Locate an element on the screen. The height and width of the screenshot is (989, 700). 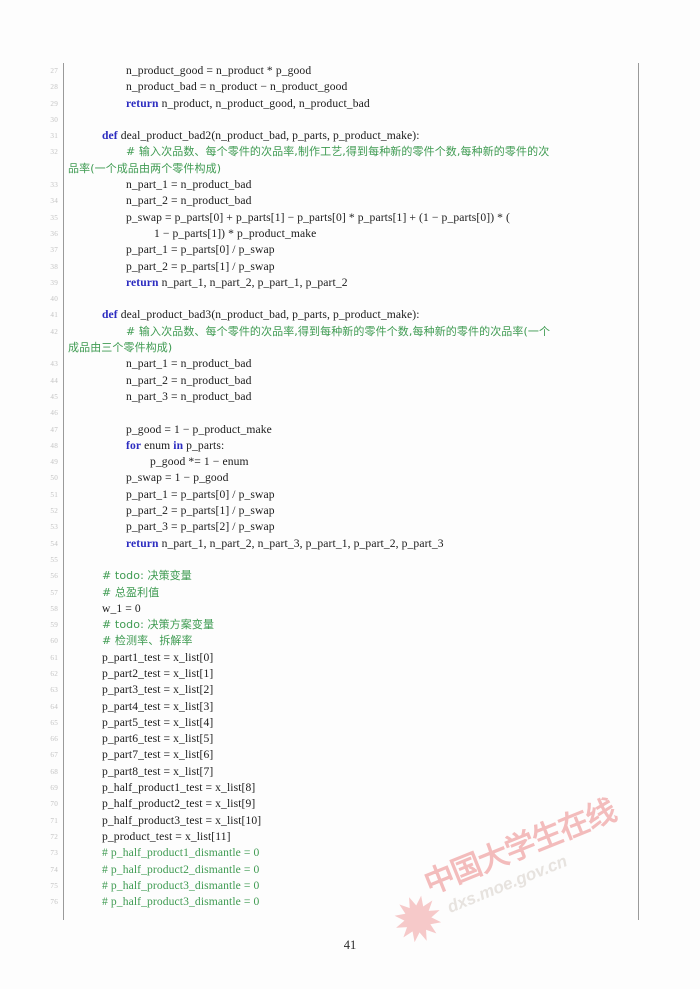
code-fragment: p_part1_test = x_list[0] is located at coordinates (158, 657).